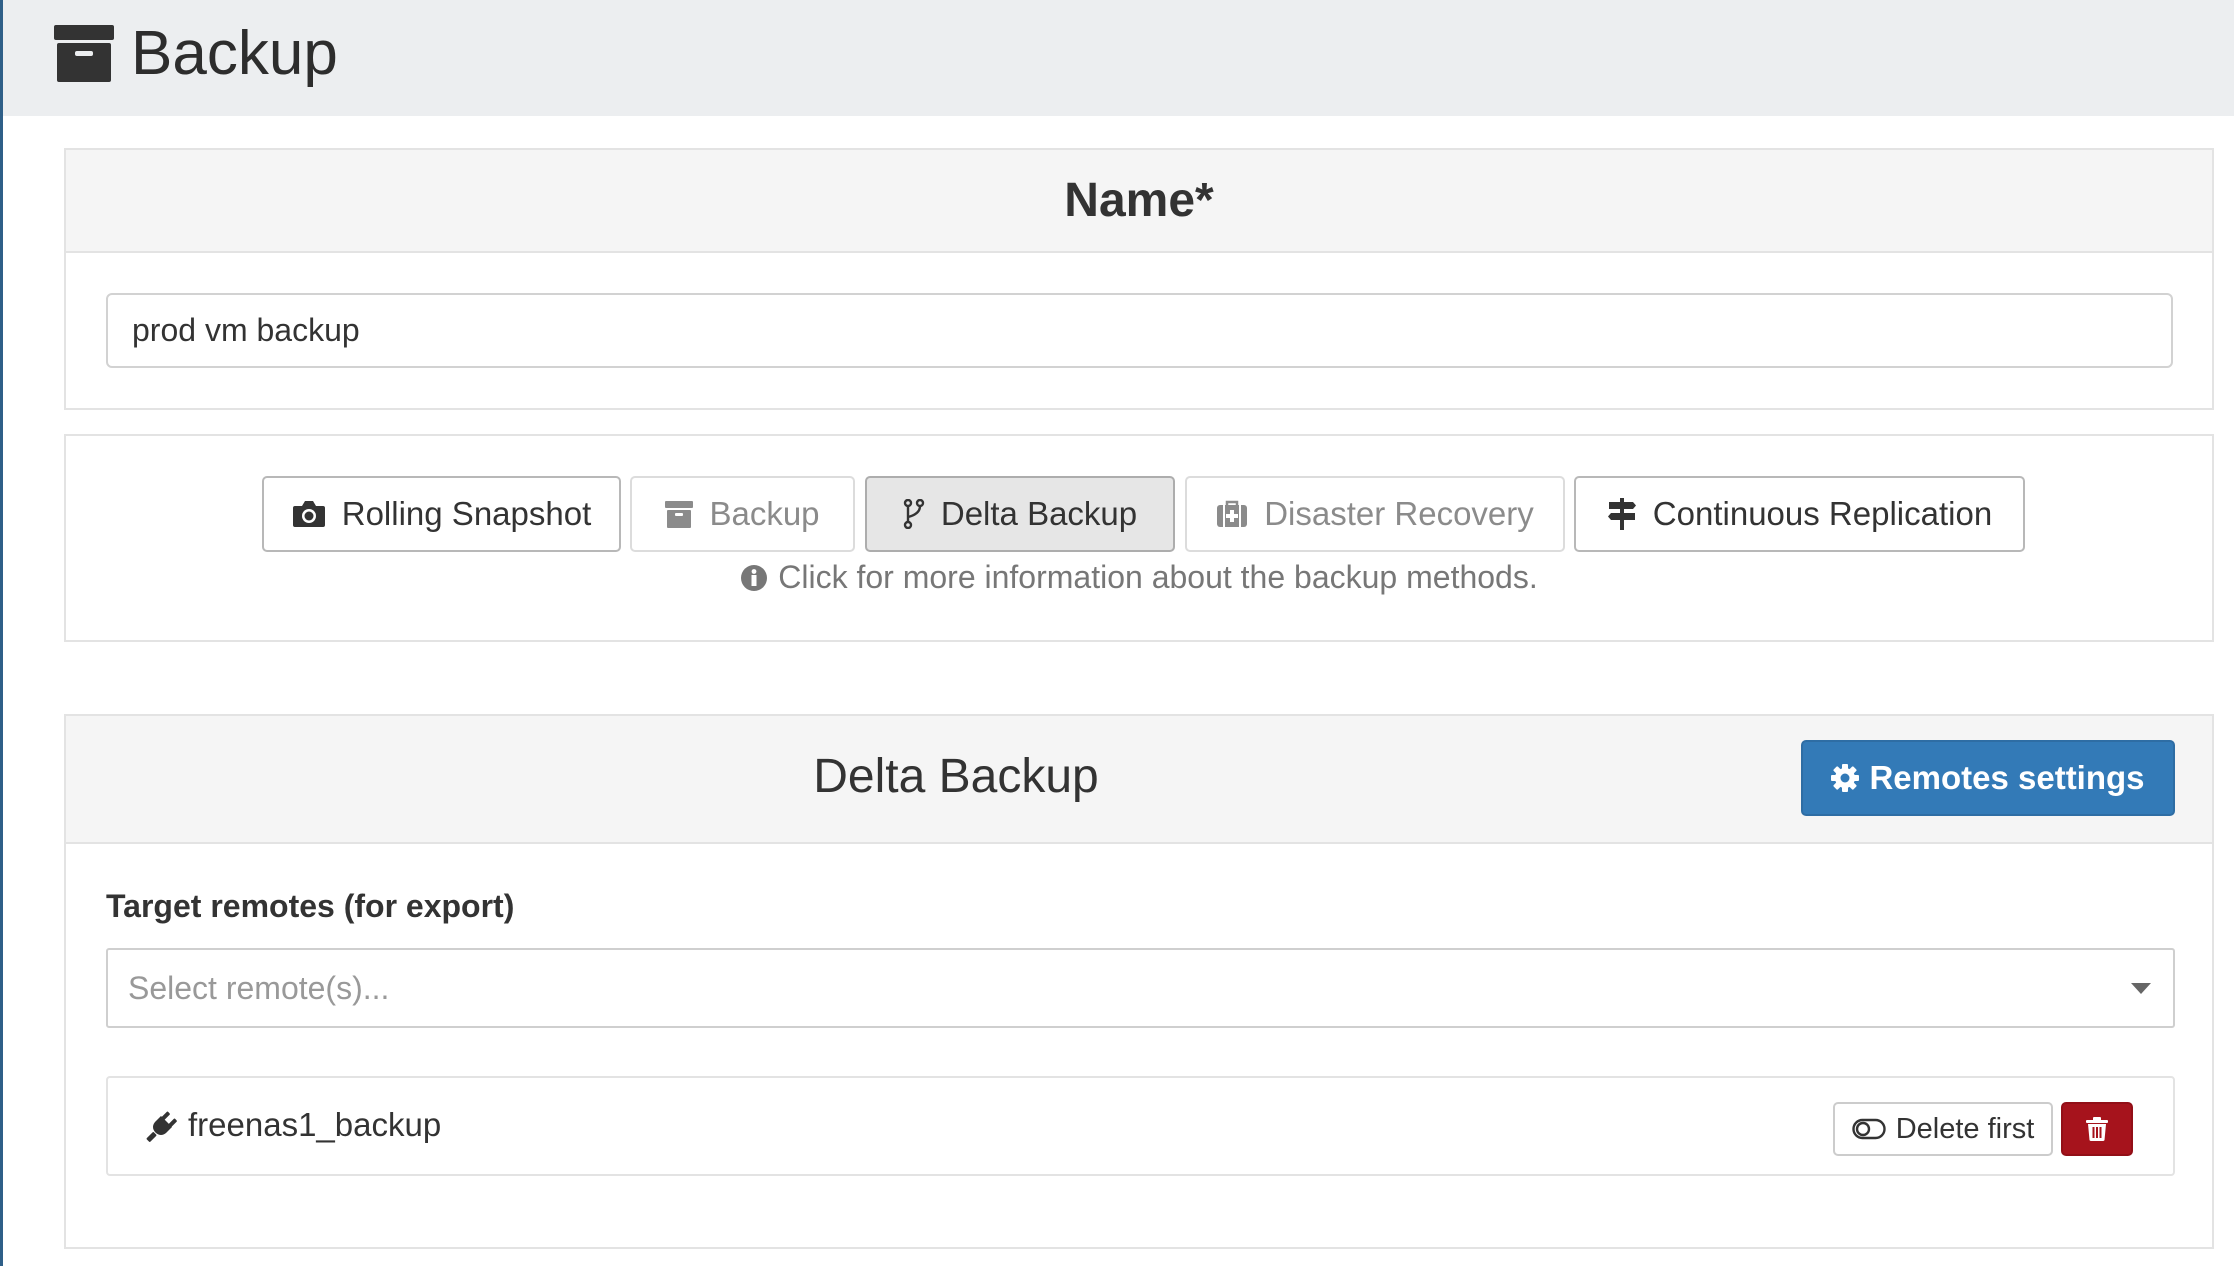 The height and width of the screenshot is (1266, 2234). I want to click on backup-mode-button: Backup, so click(742, 514).